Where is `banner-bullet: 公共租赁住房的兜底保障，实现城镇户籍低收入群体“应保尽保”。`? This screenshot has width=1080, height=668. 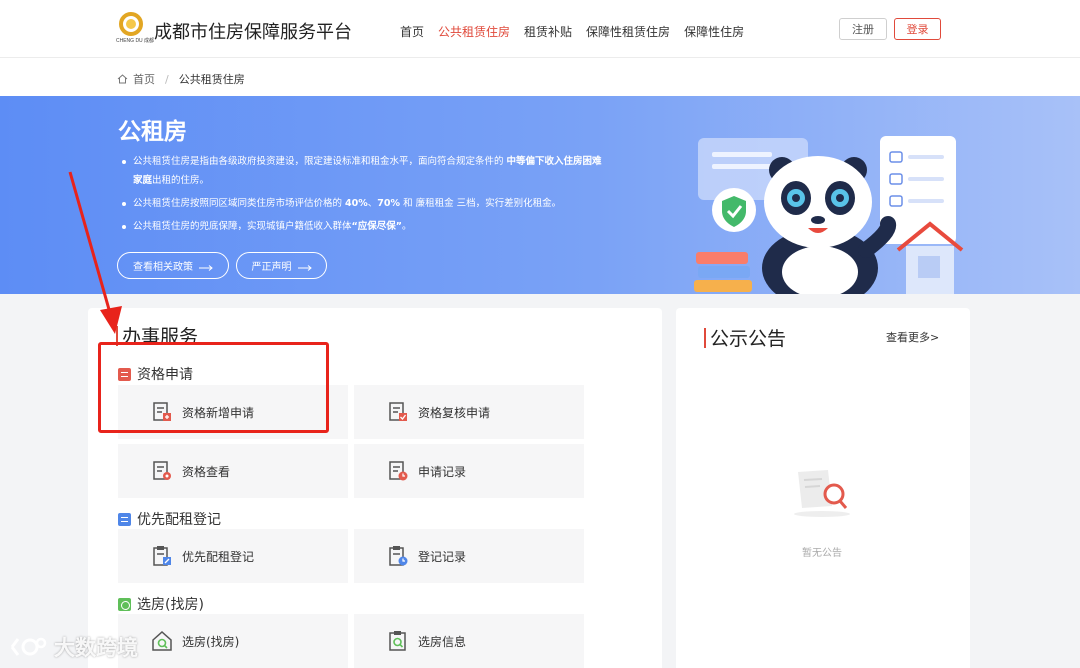
banner-bullet: 公共租赁住房的兜底保障，实现城镇户籍低收入群体“应保尽保”。 is located at coordinates (365, 226).